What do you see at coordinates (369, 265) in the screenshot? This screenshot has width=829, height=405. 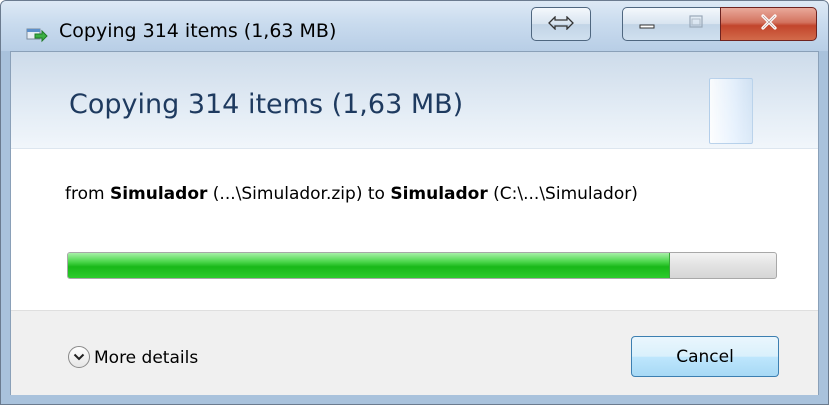 I see `progress-fill` at bounding box center [369, 265].